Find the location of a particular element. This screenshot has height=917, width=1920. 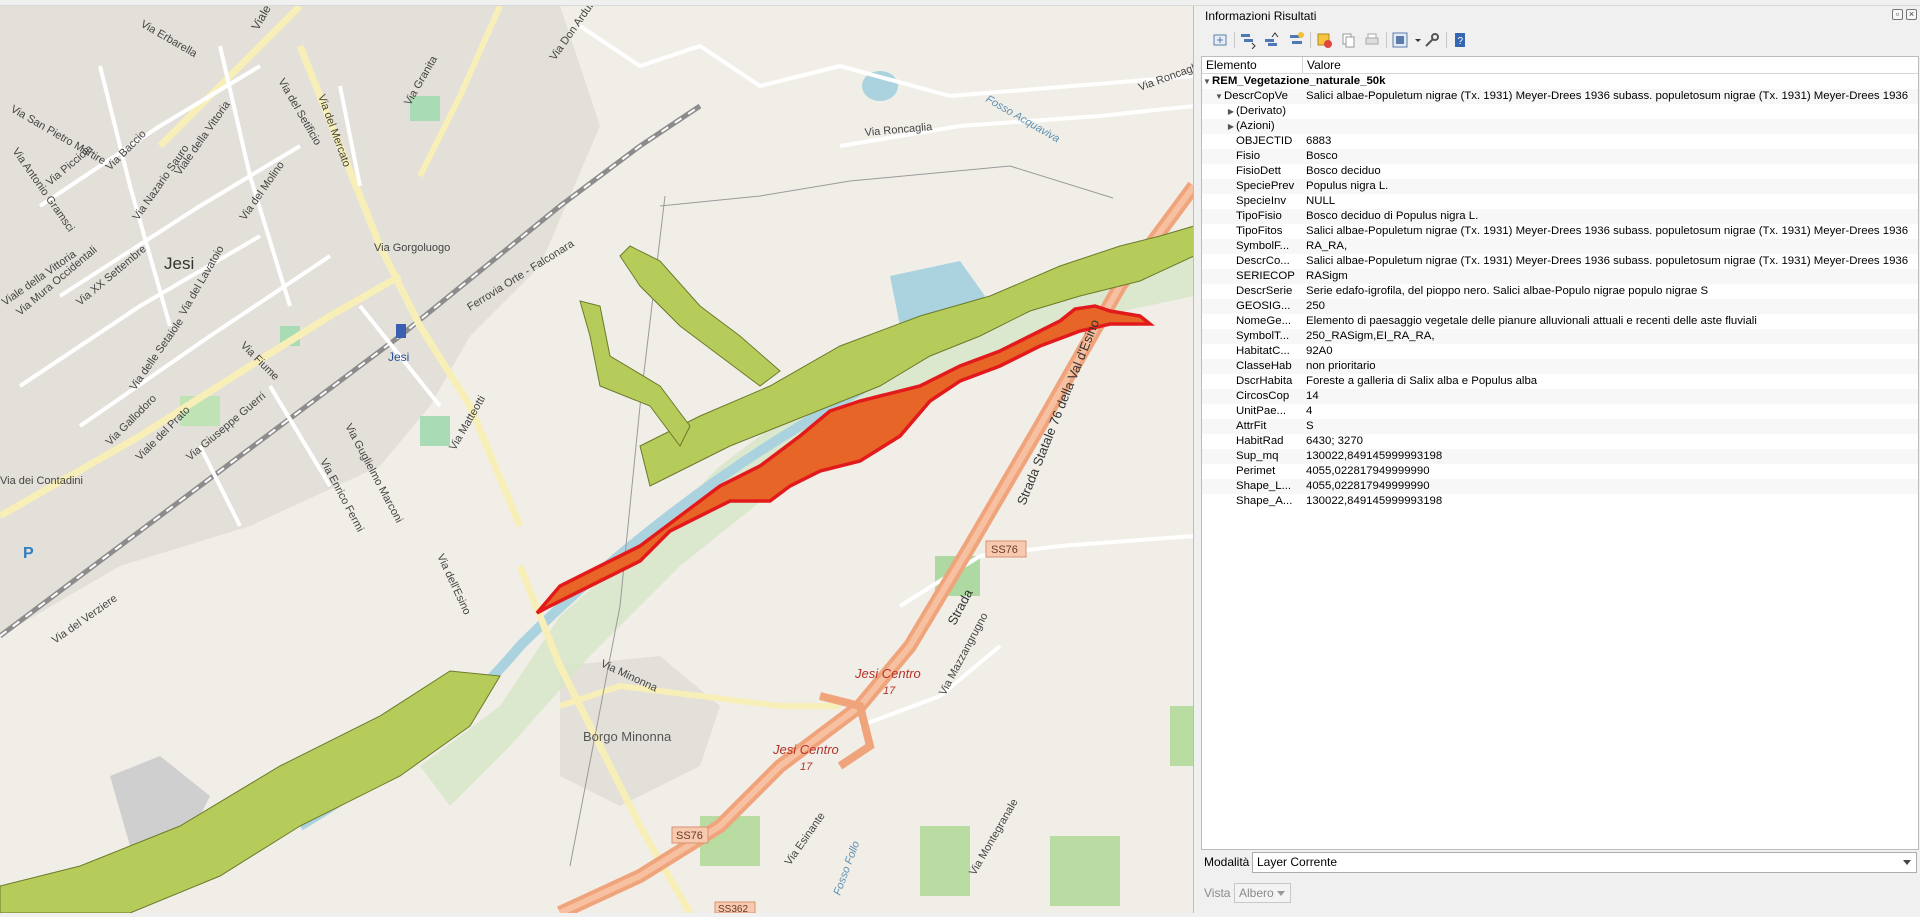

attribute-name: TipoFitos is located at coordinates (1259, 231).